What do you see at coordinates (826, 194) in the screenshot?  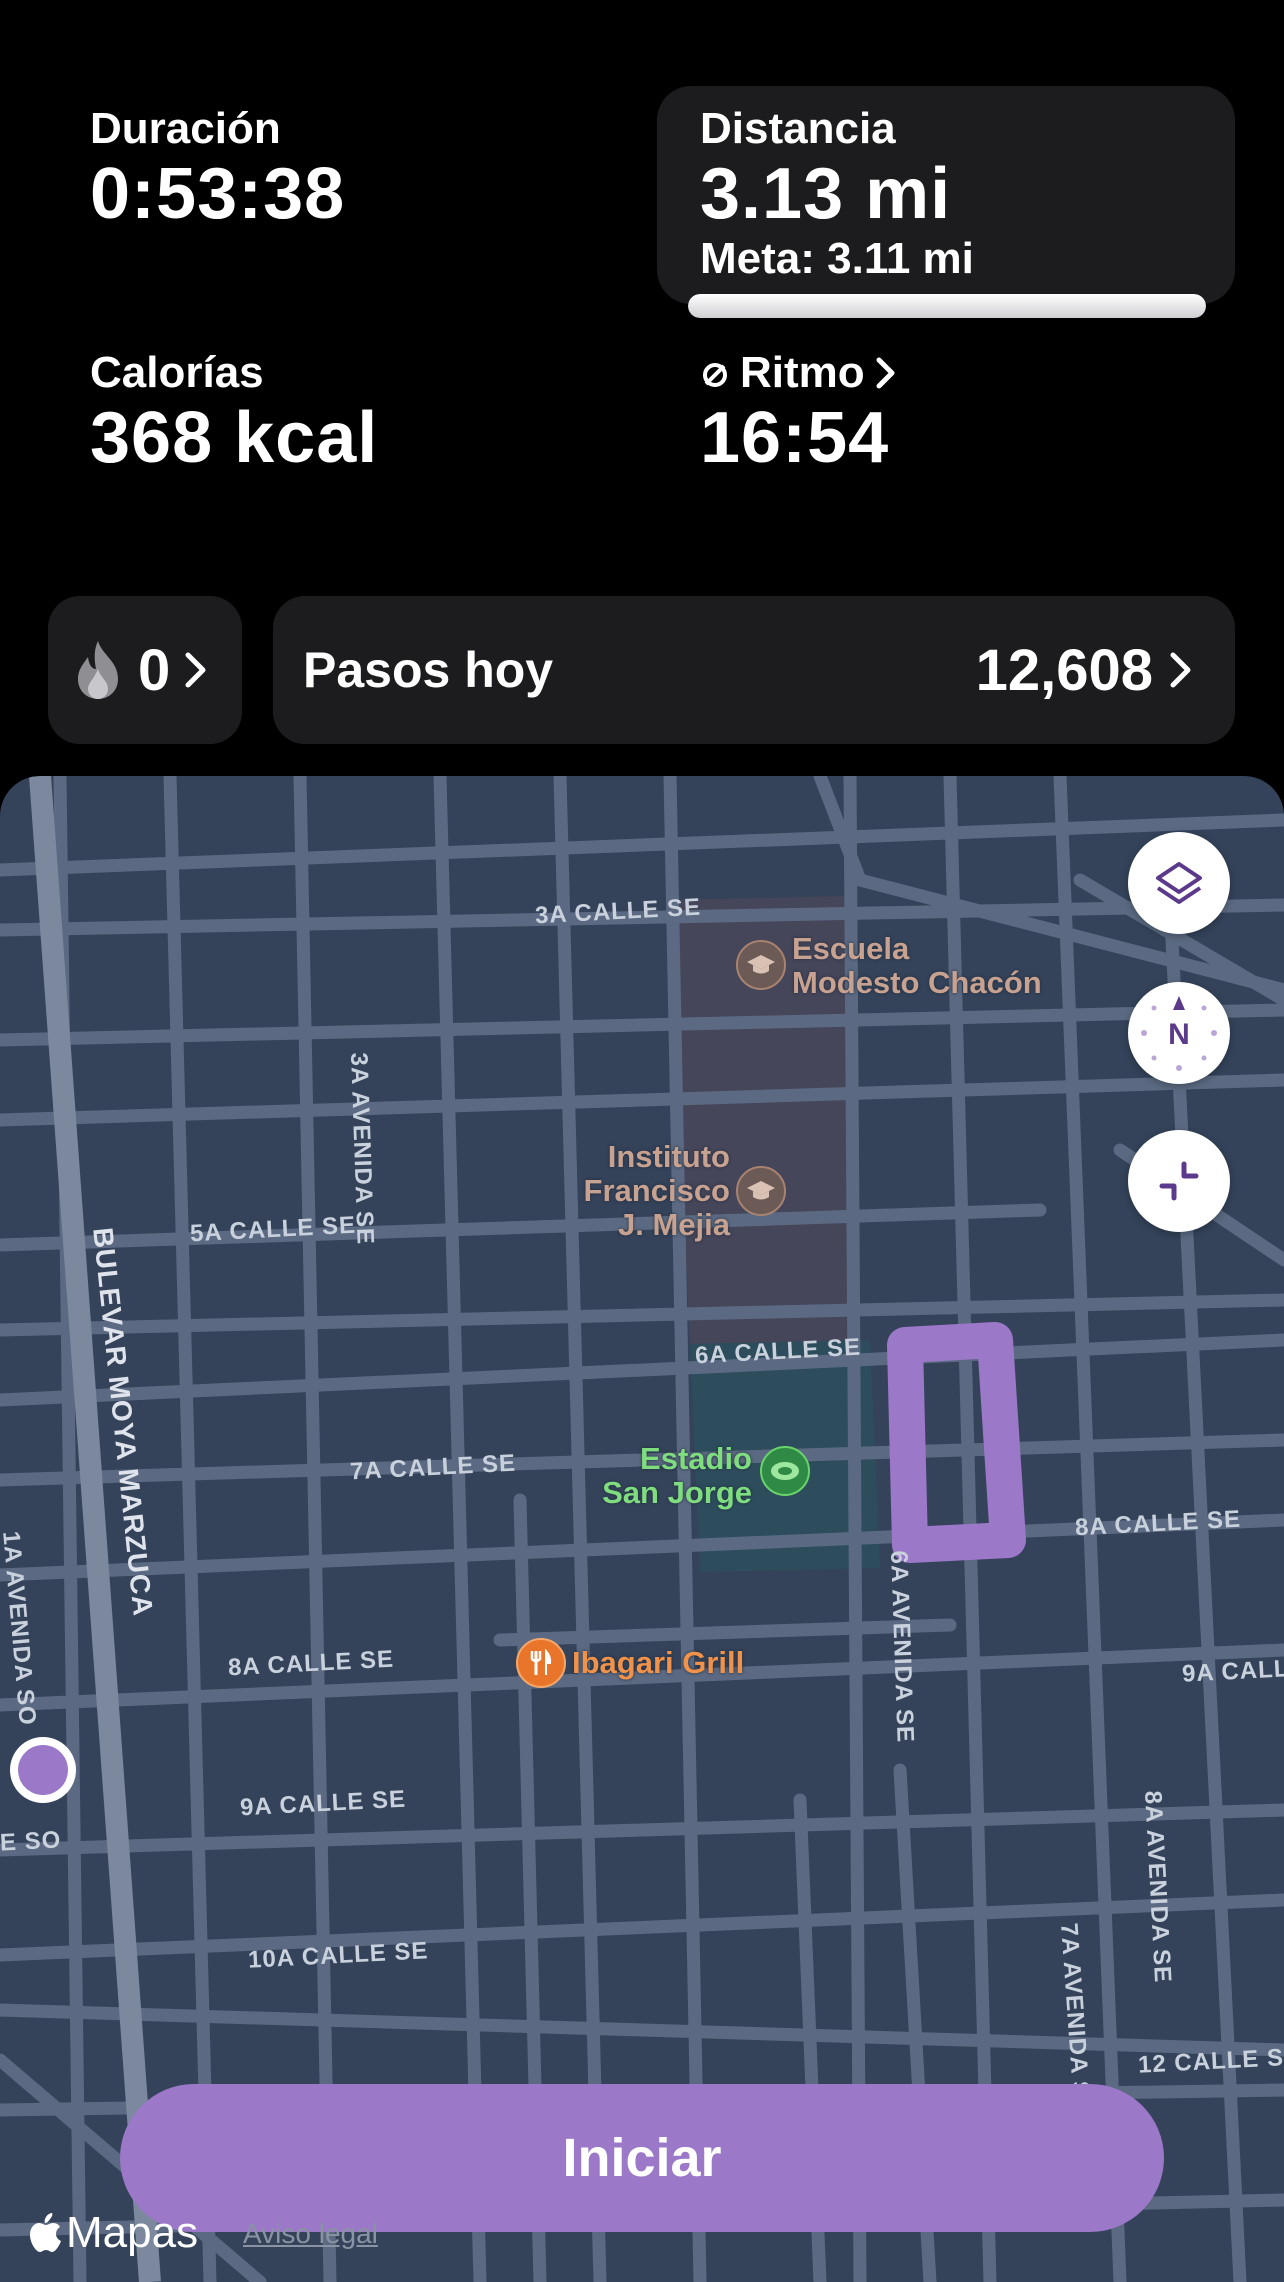 I see `distance-value: 3.13 mi` at bounding box center [826, 194].